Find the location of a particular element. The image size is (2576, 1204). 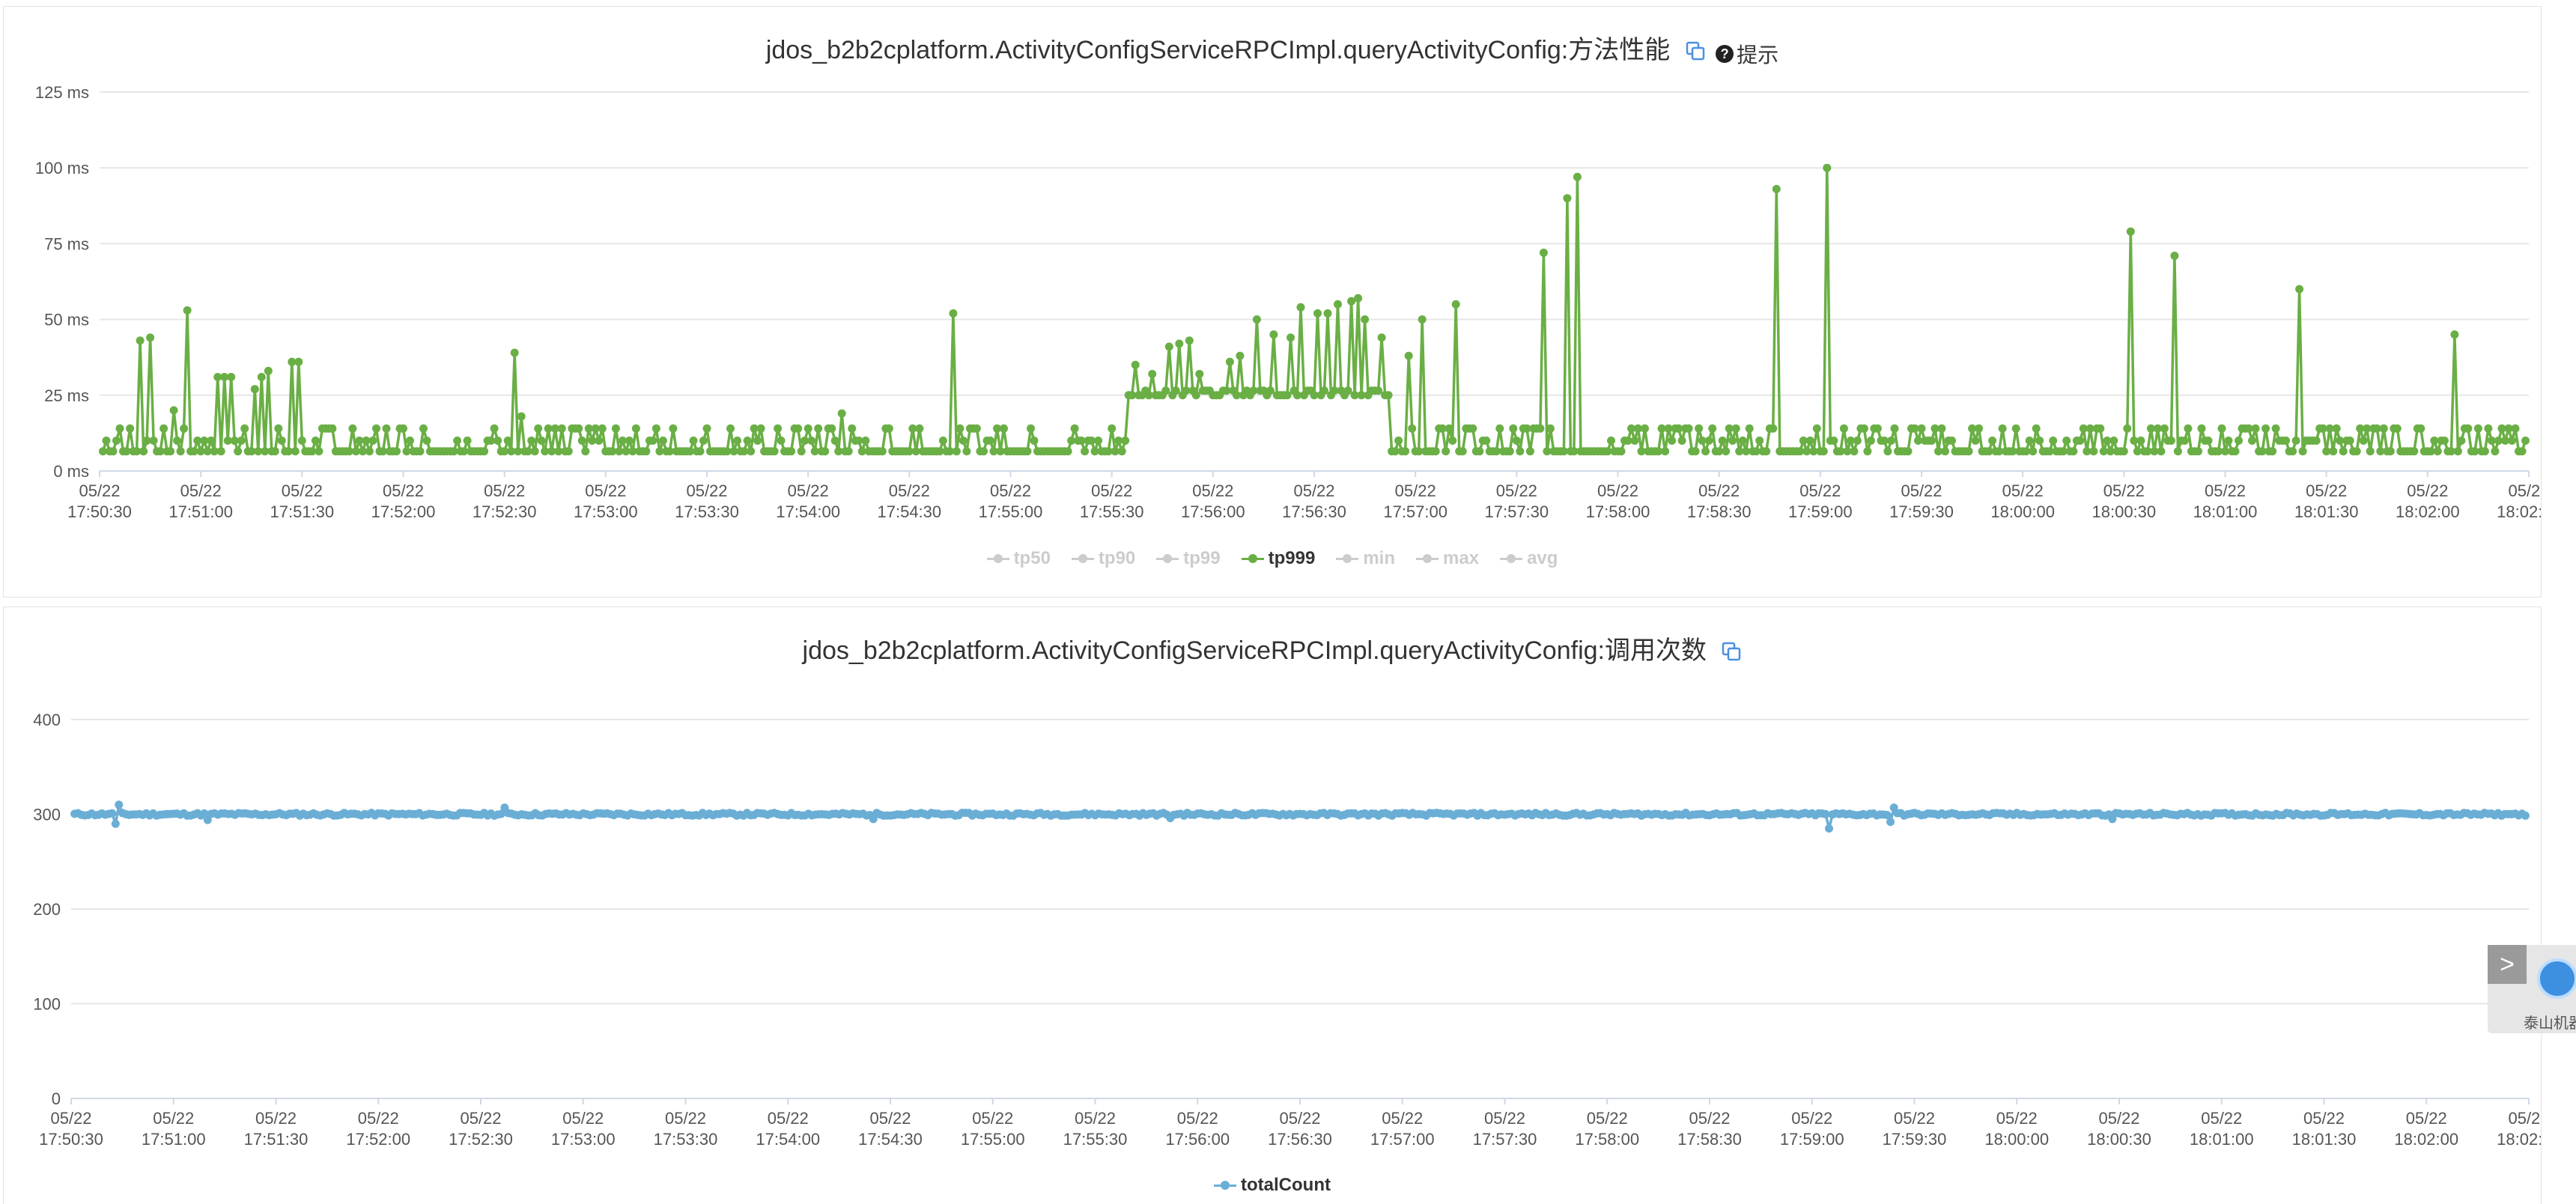

legend-item-tp999: tp999 is located at coordinates (1278, 558).